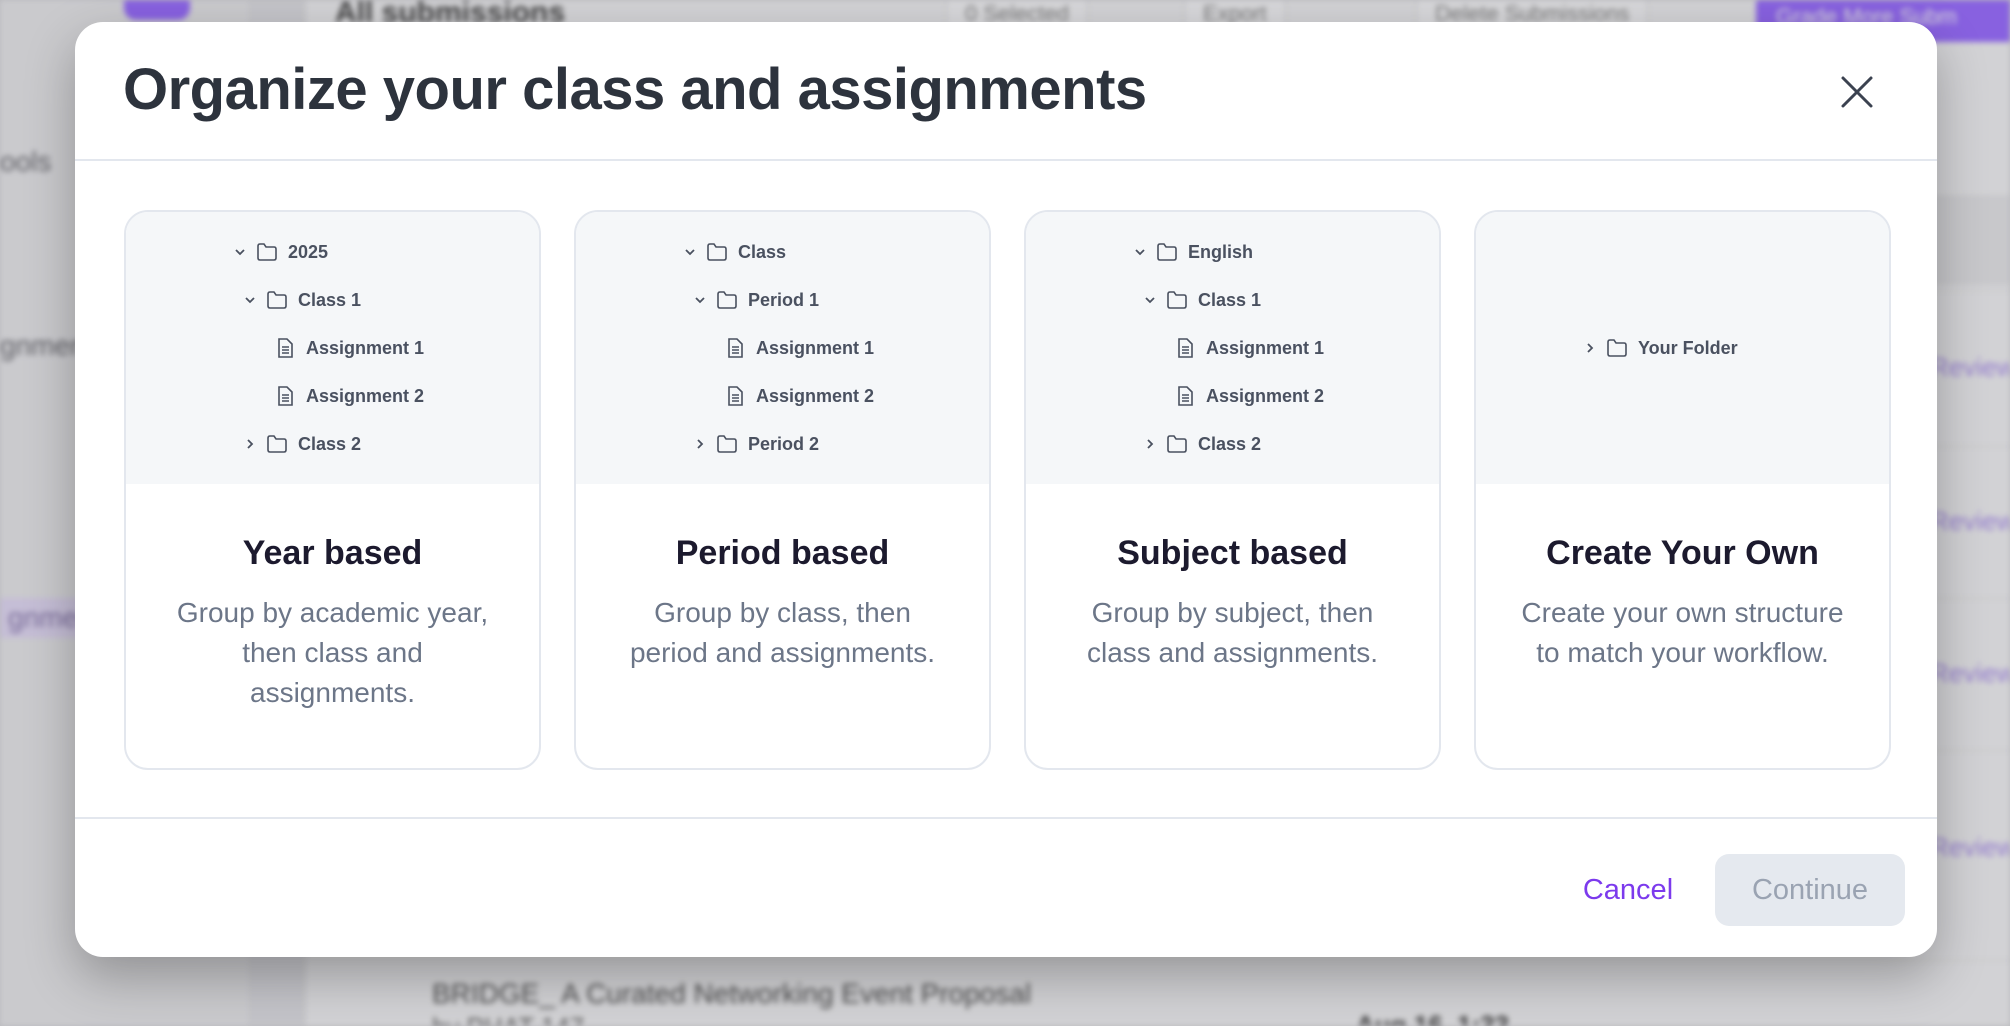 The image size is (2010, 1026). I want to click on tree-label: Period 1, so click(784, 299).